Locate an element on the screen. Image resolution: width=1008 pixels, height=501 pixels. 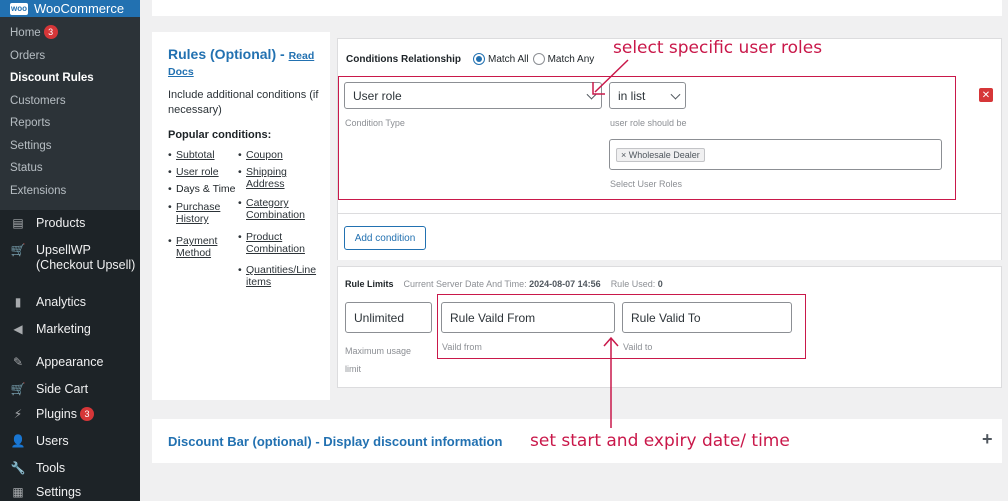
megaphone-icon: ◀ is located at coordinates (18, 329).